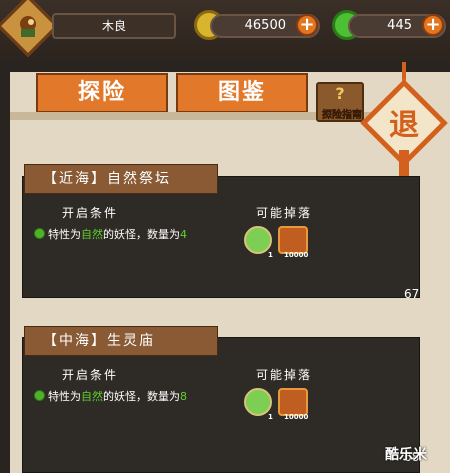 The width and height of the screenshot is (450, 473). What do you see at coordinates (242, 93) in the screenshot?
I see `tab-codex: 图鉴` at bounding box center [242, 93].